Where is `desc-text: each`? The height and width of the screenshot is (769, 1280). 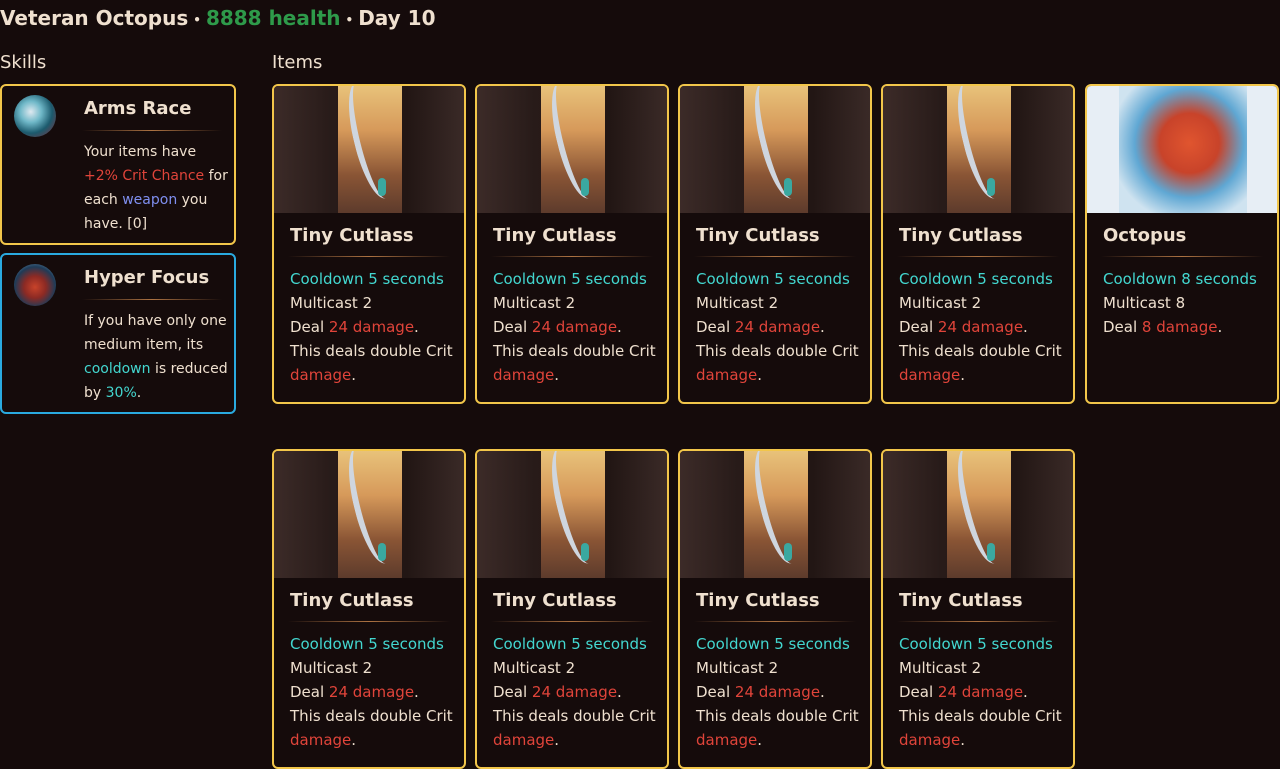 desc-text: each is located at coordinates (101, 200).